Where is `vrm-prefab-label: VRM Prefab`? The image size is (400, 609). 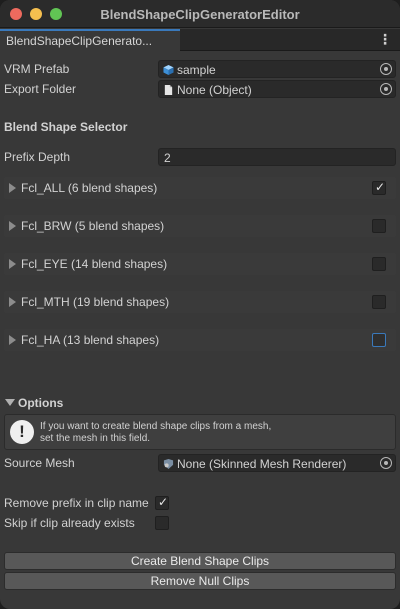 vrm-prefab-label: VRM Prefab is located at coordinates (37, 69).